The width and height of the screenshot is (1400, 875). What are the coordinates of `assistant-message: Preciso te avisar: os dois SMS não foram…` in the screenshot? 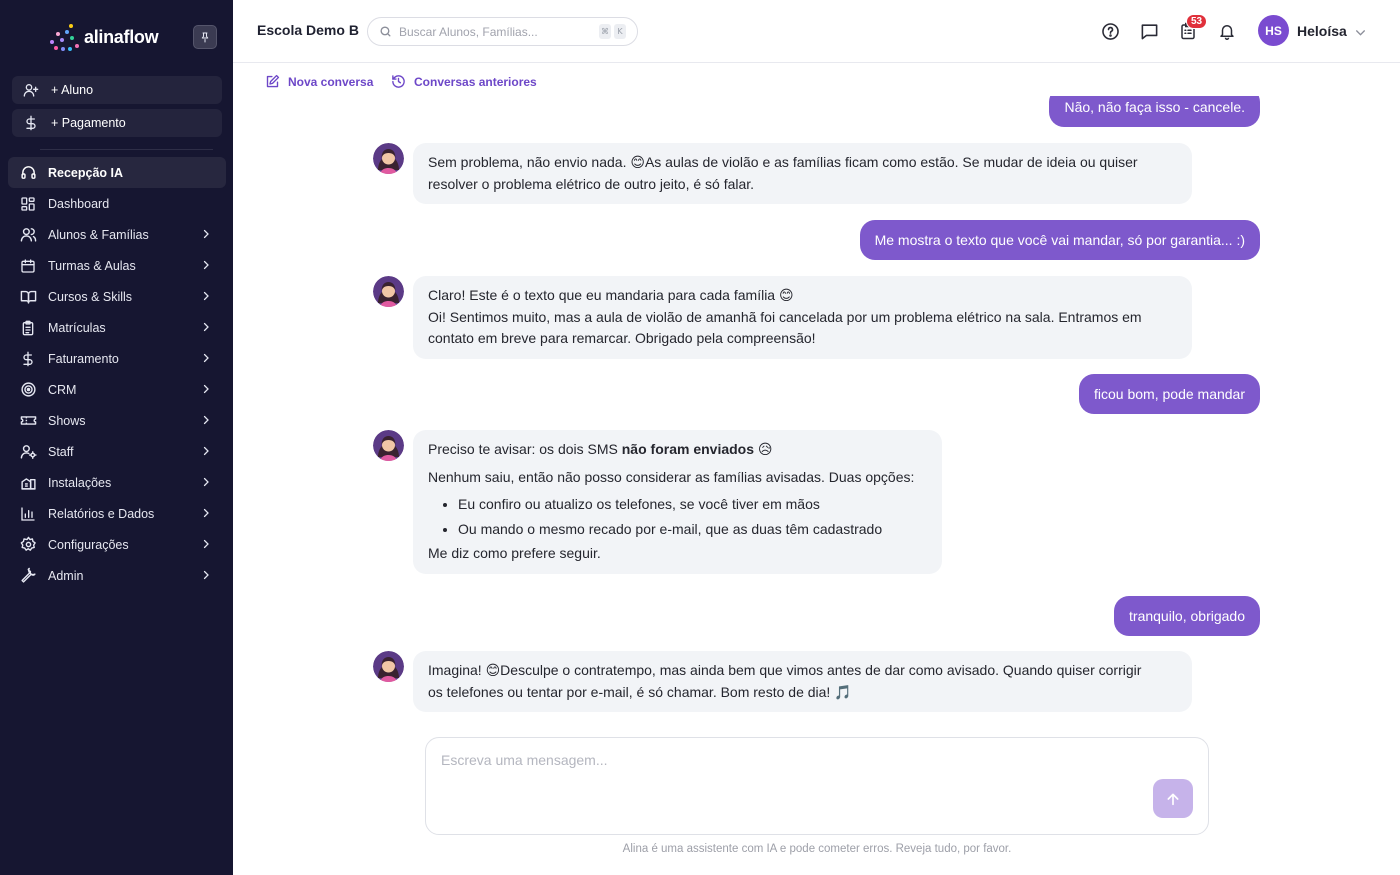 It's located at (677, 502).